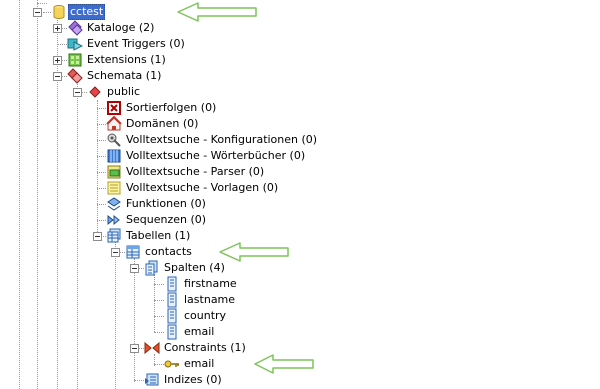 The image size is (600, 389). I want to click on constraints-icon, so click(152, 348).